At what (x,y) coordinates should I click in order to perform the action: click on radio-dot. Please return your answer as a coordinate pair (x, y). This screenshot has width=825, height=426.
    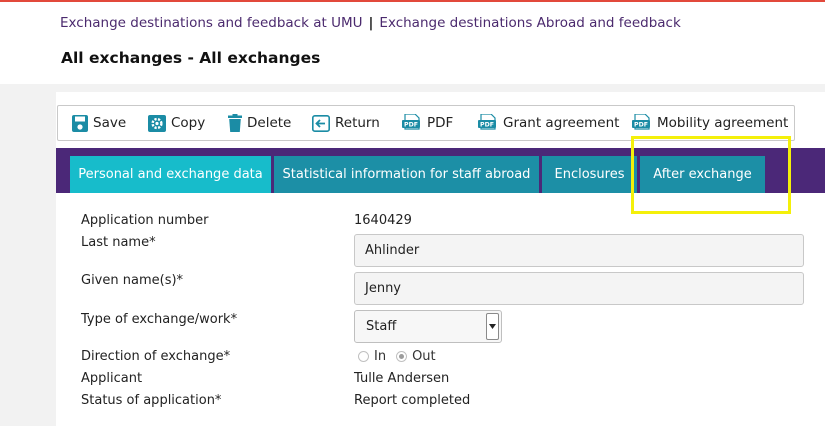
    Looking at the image, I should click on (402, 356).